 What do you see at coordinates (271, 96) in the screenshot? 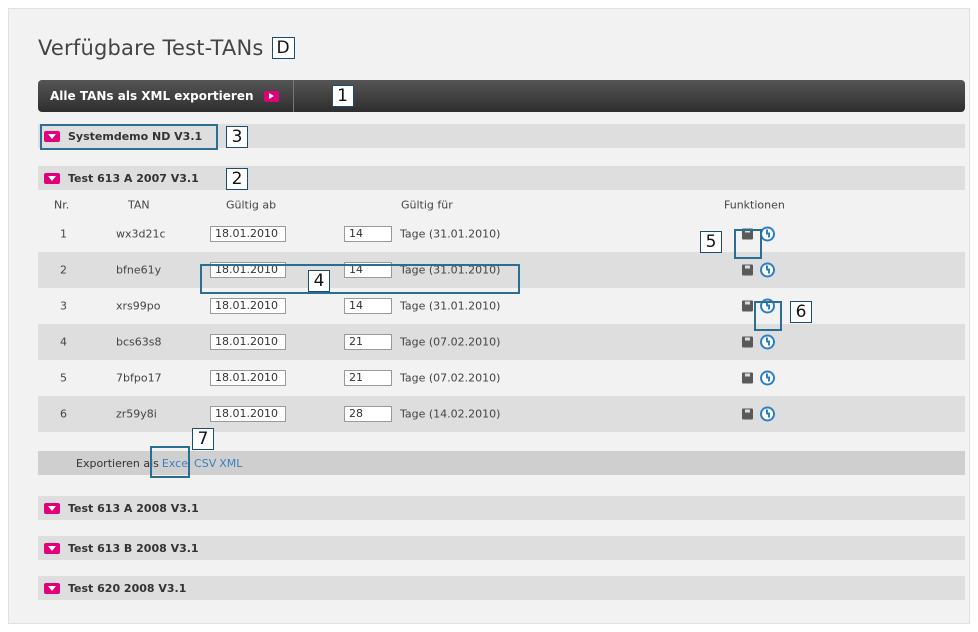
I see `chevron-right-icon` at bounding box center [271, 96].